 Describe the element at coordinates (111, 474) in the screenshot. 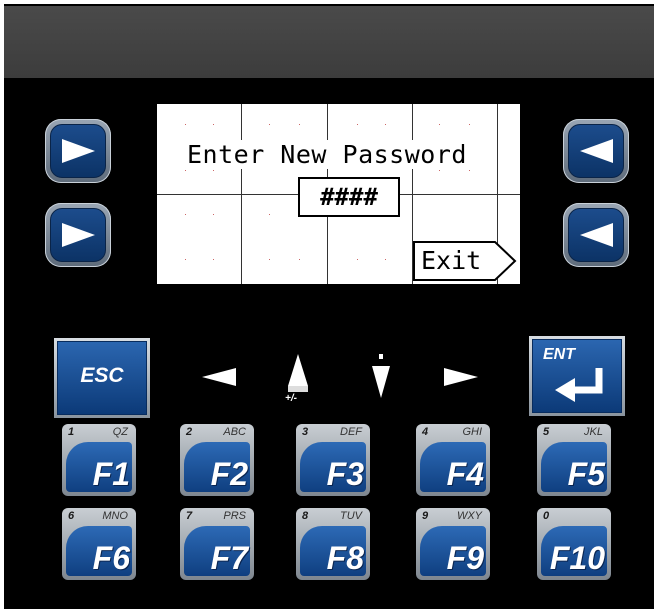

I see `f1-label: F1` at that location.